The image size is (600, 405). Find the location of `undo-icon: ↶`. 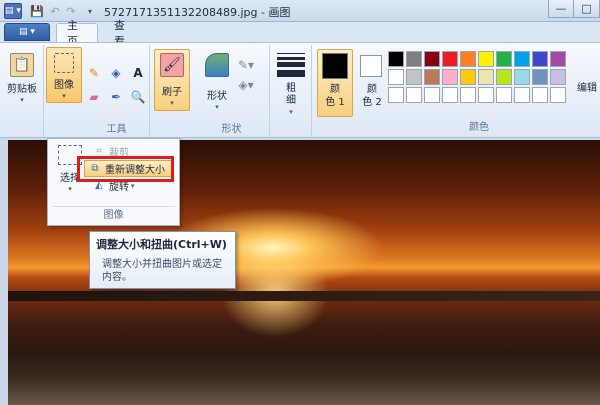

undo-icon: ↶ is located at coordinates (55, 11).